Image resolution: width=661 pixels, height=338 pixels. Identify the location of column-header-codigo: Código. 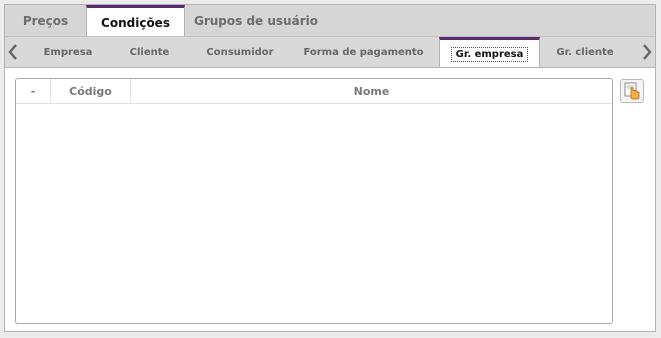
(91, 91).